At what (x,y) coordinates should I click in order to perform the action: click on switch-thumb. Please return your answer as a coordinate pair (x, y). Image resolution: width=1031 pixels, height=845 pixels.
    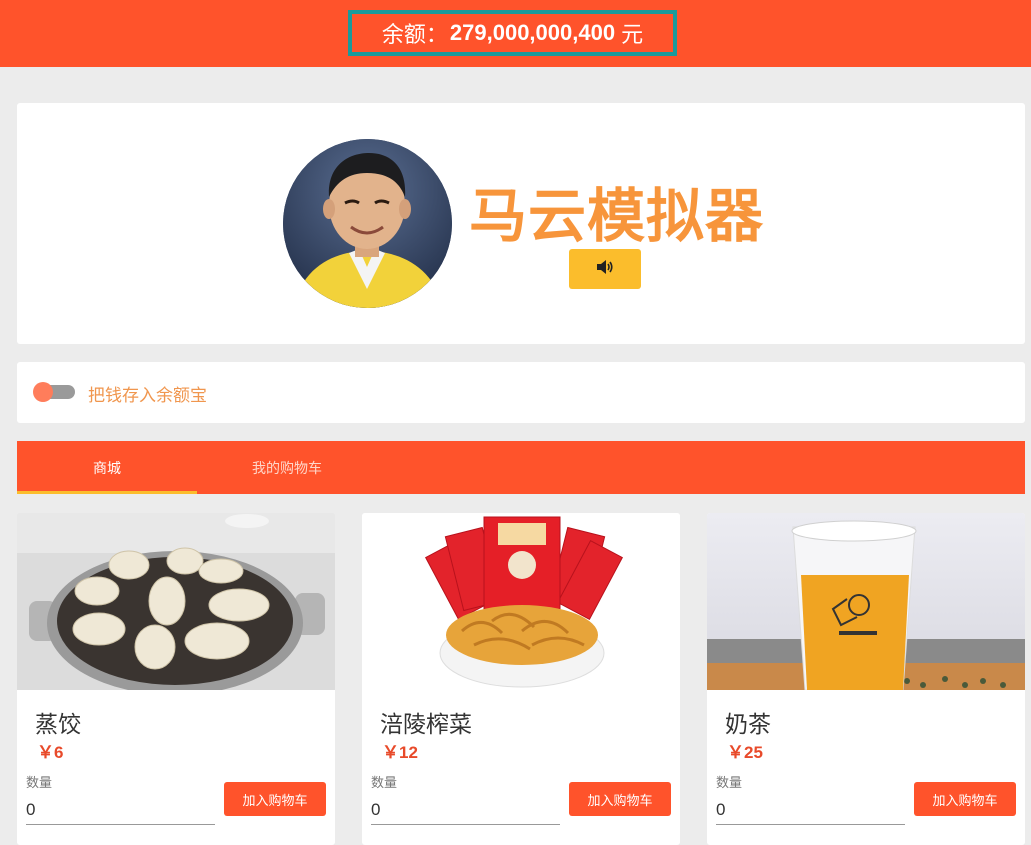
    Looking at the image, I should click on (43, 392).